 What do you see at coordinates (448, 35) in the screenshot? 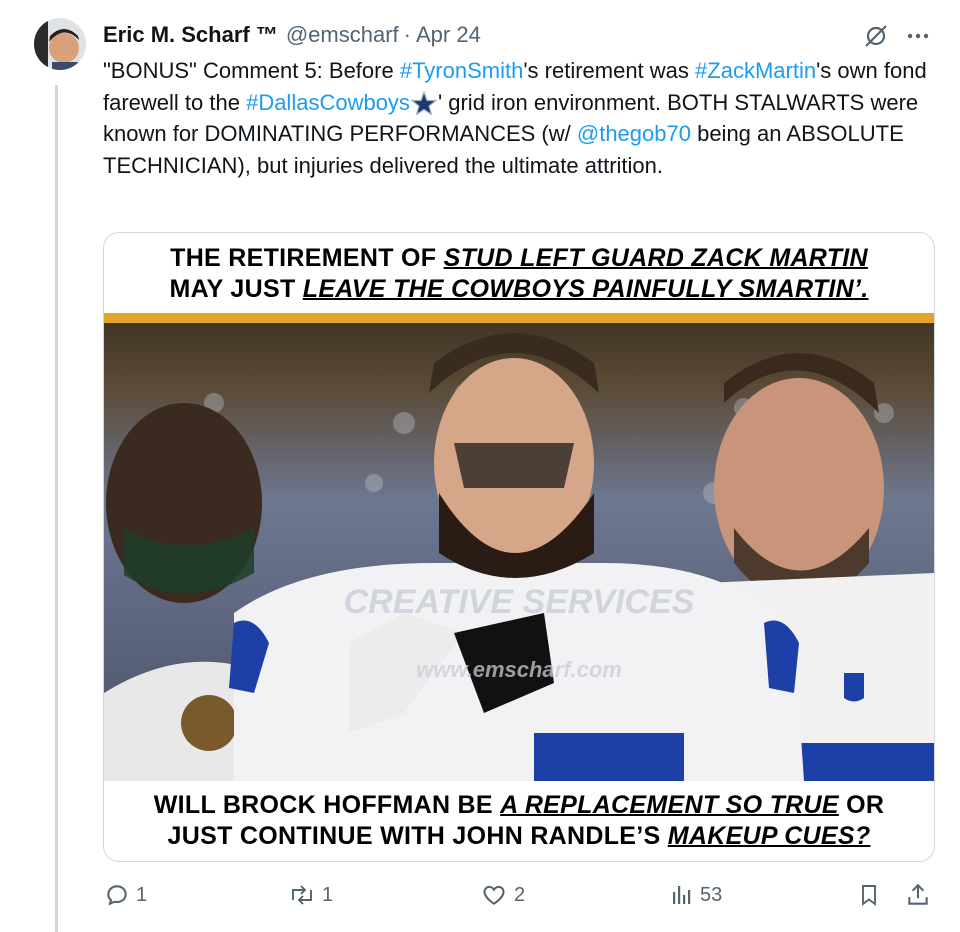
I see `tweet-date: Apr 24` at bounding box center [448, 35].